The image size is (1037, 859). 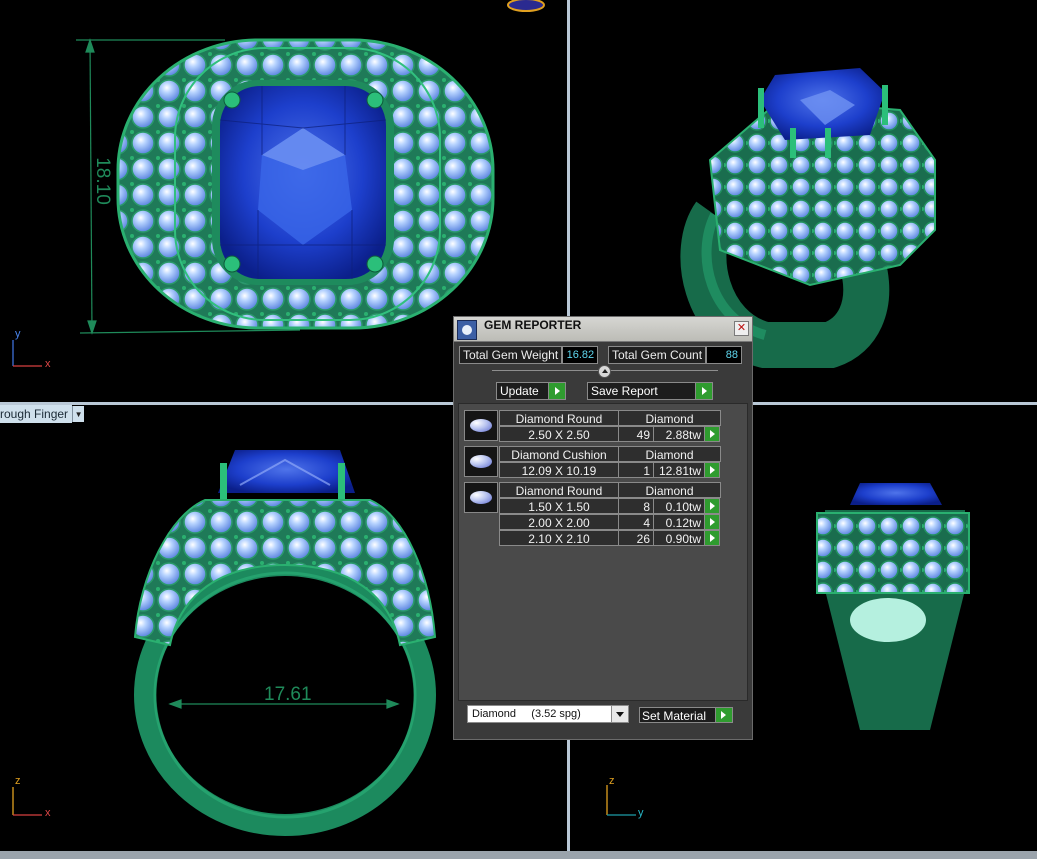 I want to click on dimension-width-label: 17.61, so click(x=288, y=694).